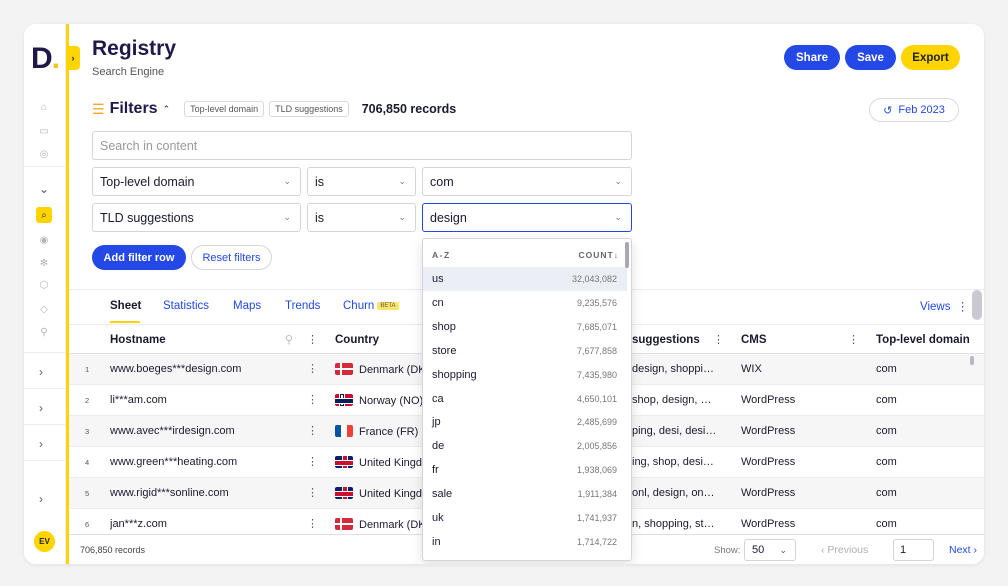 Image resolution: width=1008 pixels, height=586 pixels. Describe the element at coordinates (596, 541) in the screenshot. I see `option-count: 1,714,722` at that location.